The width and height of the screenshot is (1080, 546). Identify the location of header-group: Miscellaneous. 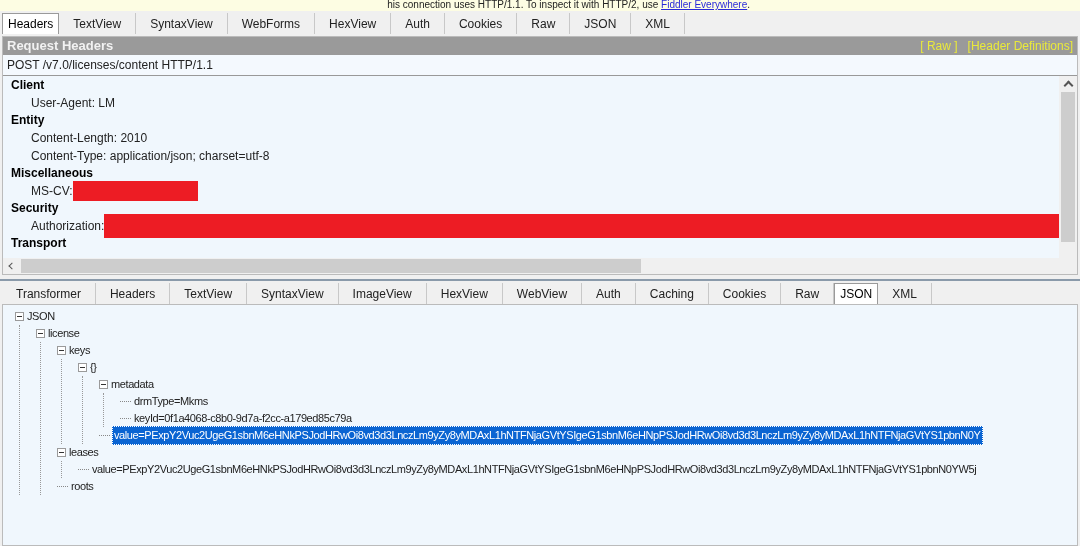
(535, 173).